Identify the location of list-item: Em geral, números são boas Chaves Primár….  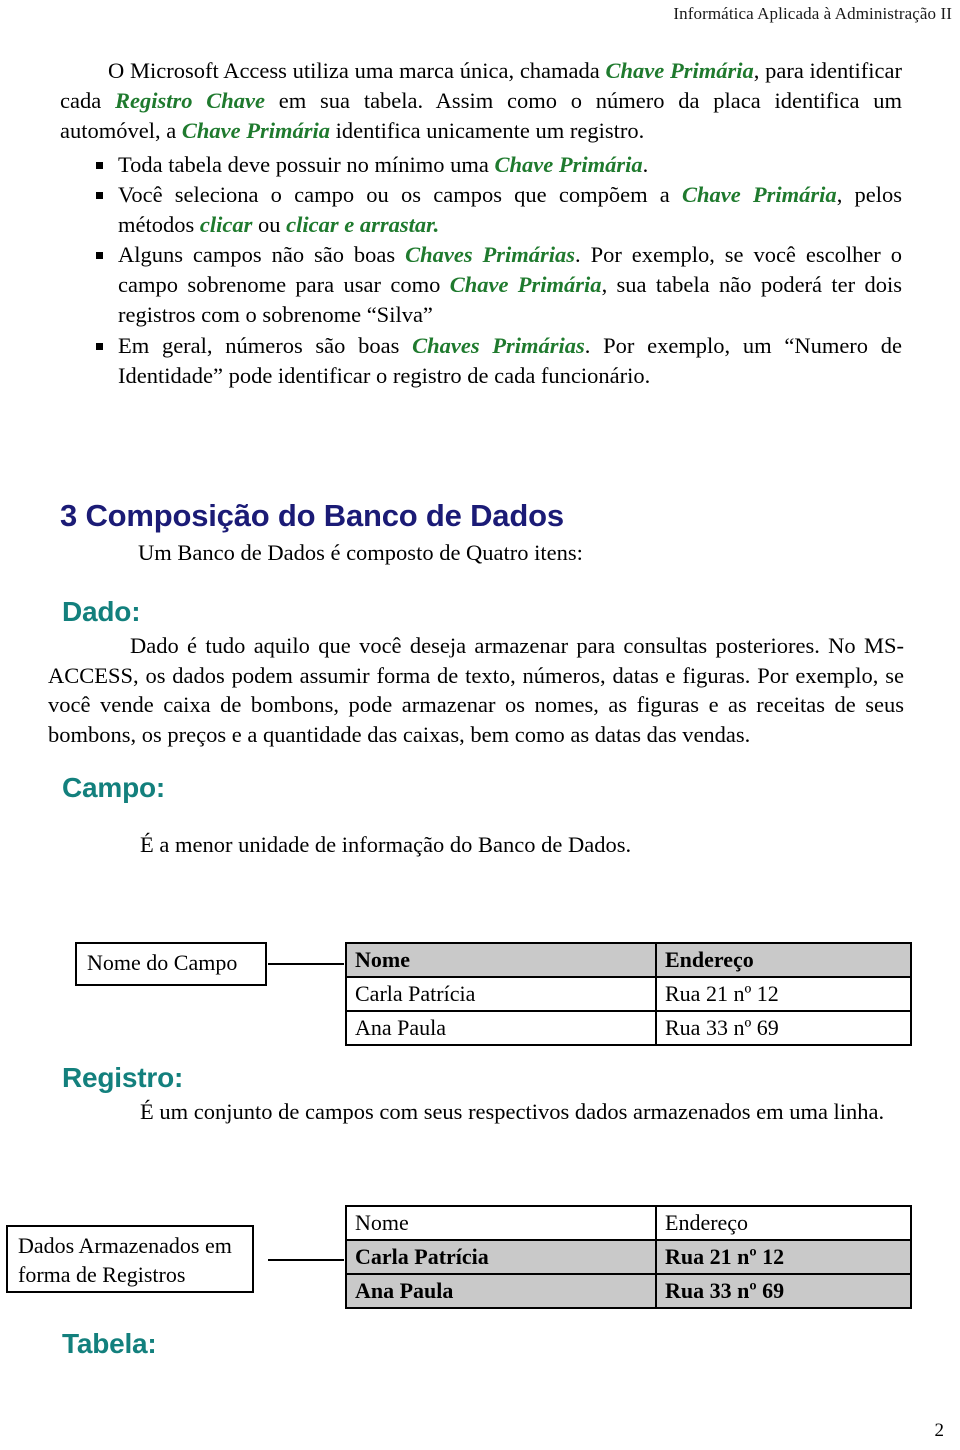
(481, 361).